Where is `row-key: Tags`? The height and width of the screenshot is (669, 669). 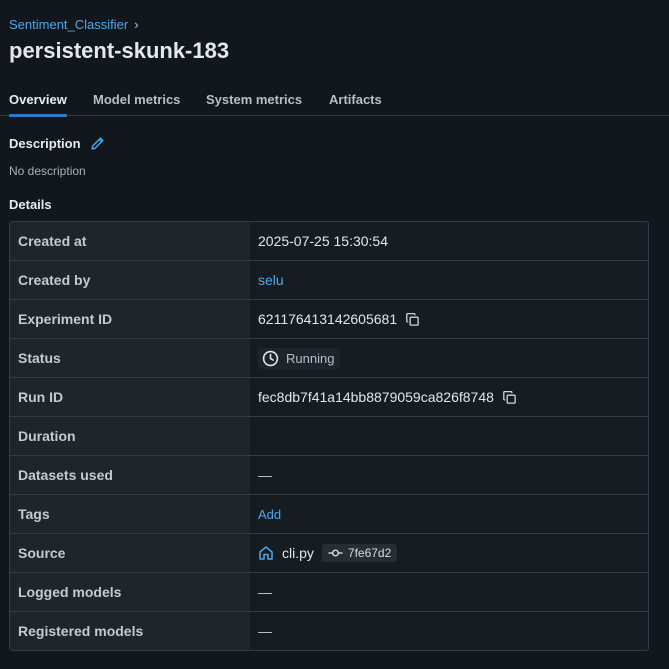 row-key: Tags is located at coordinates (130, 514).